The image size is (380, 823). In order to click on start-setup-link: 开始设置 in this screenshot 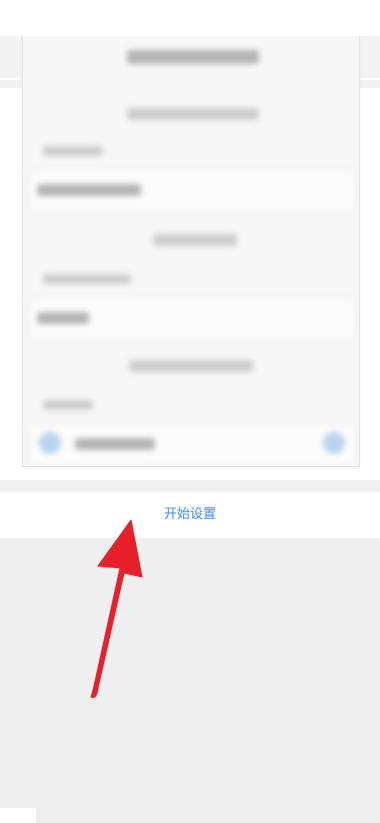, I will do `click(190, 515)`.